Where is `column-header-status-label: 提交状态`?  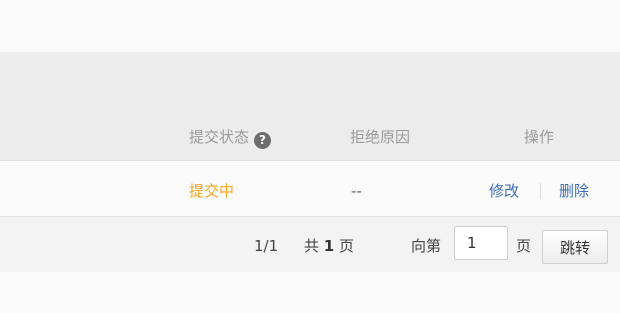 column-header-status-label: 提交状态 is located at coordinates (219, 137).